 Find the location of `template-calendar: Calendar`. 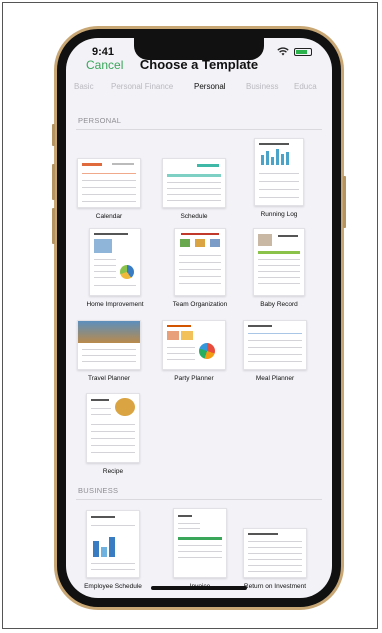

template-calendar: Calendar is located at coordinates (109, 189).